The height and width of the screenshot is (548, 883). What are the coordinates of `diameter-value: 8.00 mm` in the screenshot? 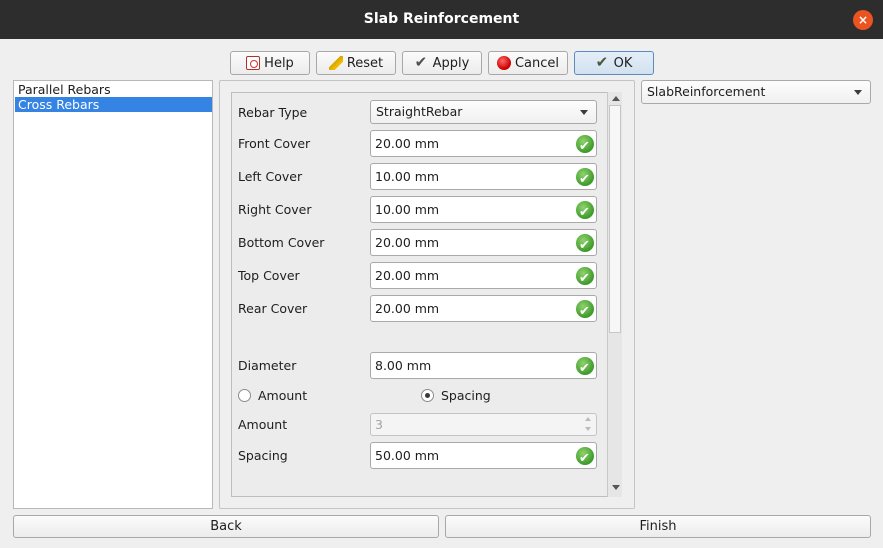 It's located at (403, 365).